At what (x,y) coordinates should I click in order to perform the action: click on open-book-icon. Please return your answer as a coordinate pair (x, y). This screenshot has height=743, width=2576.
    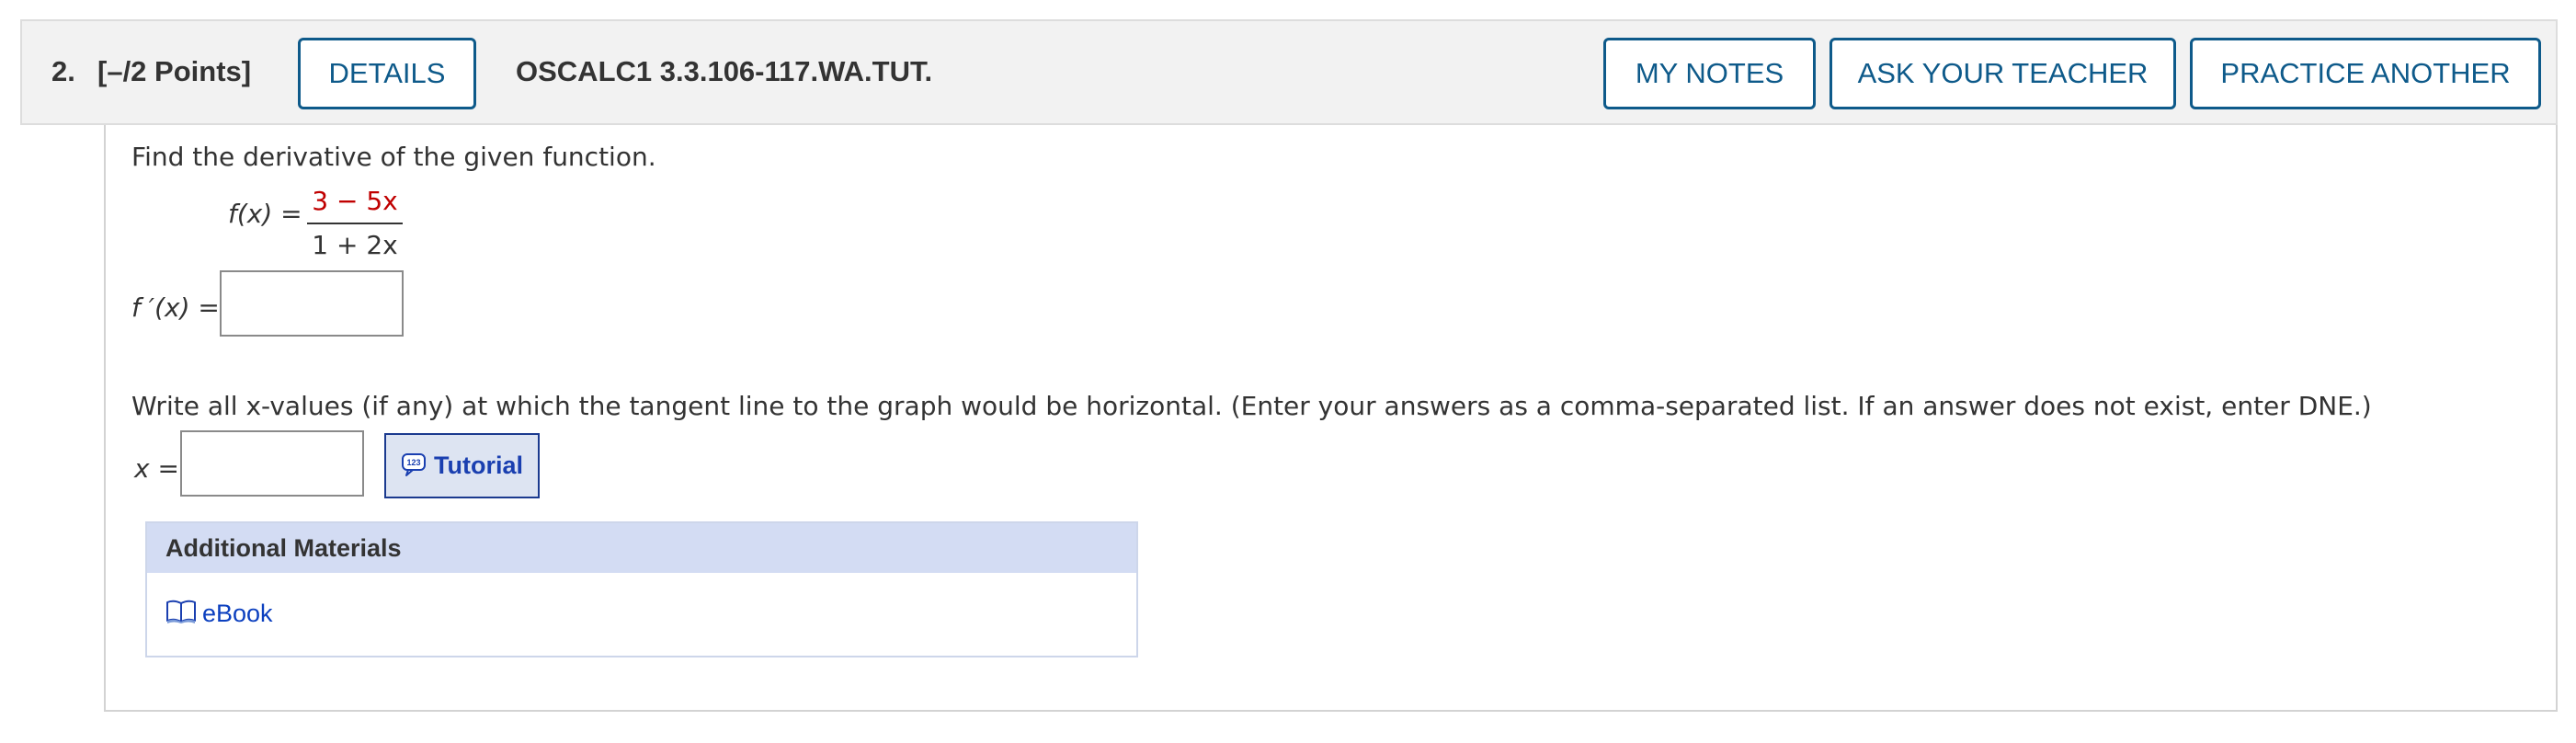
    Looking at the image, I should click on (181, 614).